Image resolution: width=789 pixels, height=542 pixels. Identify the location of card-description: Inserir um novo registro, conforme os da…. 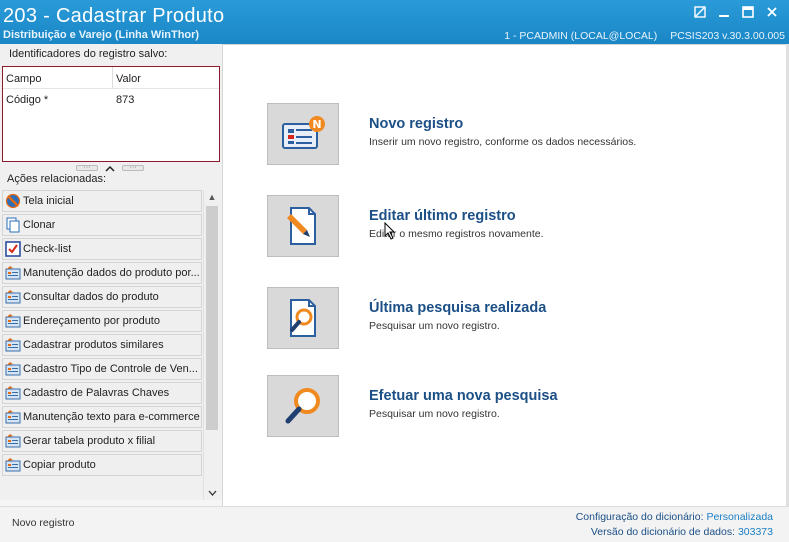
(503, 142).